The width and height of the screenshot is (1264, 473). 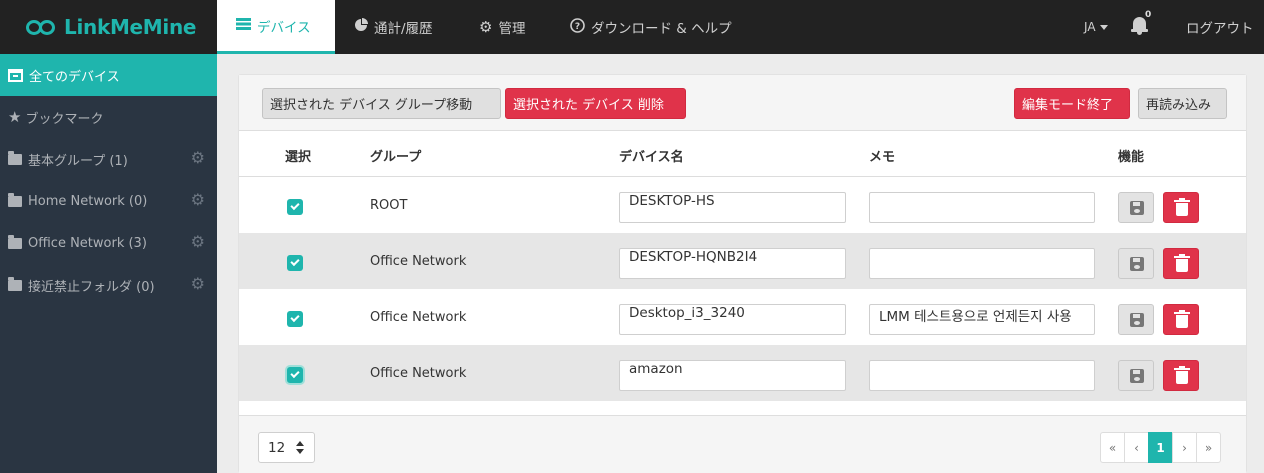 What do you see at coordinates (1220, 27) in the screenshot?
I see `logout-link: ログアウト` at bounding box center [1220, 27].